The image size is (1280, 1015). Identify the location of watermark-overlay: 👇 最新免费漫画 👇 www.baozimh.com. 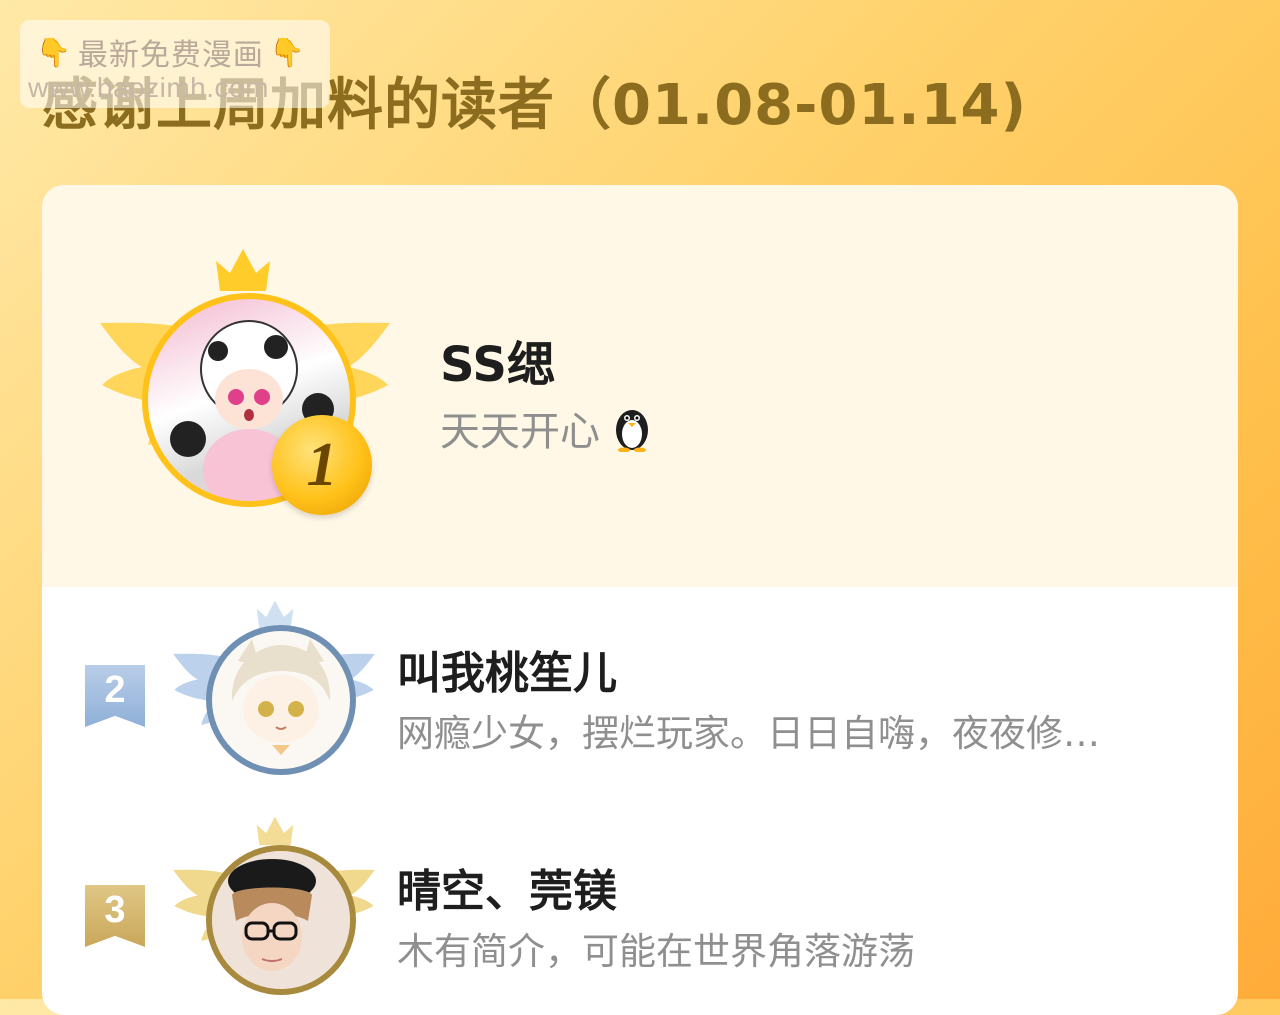
(175, 64).